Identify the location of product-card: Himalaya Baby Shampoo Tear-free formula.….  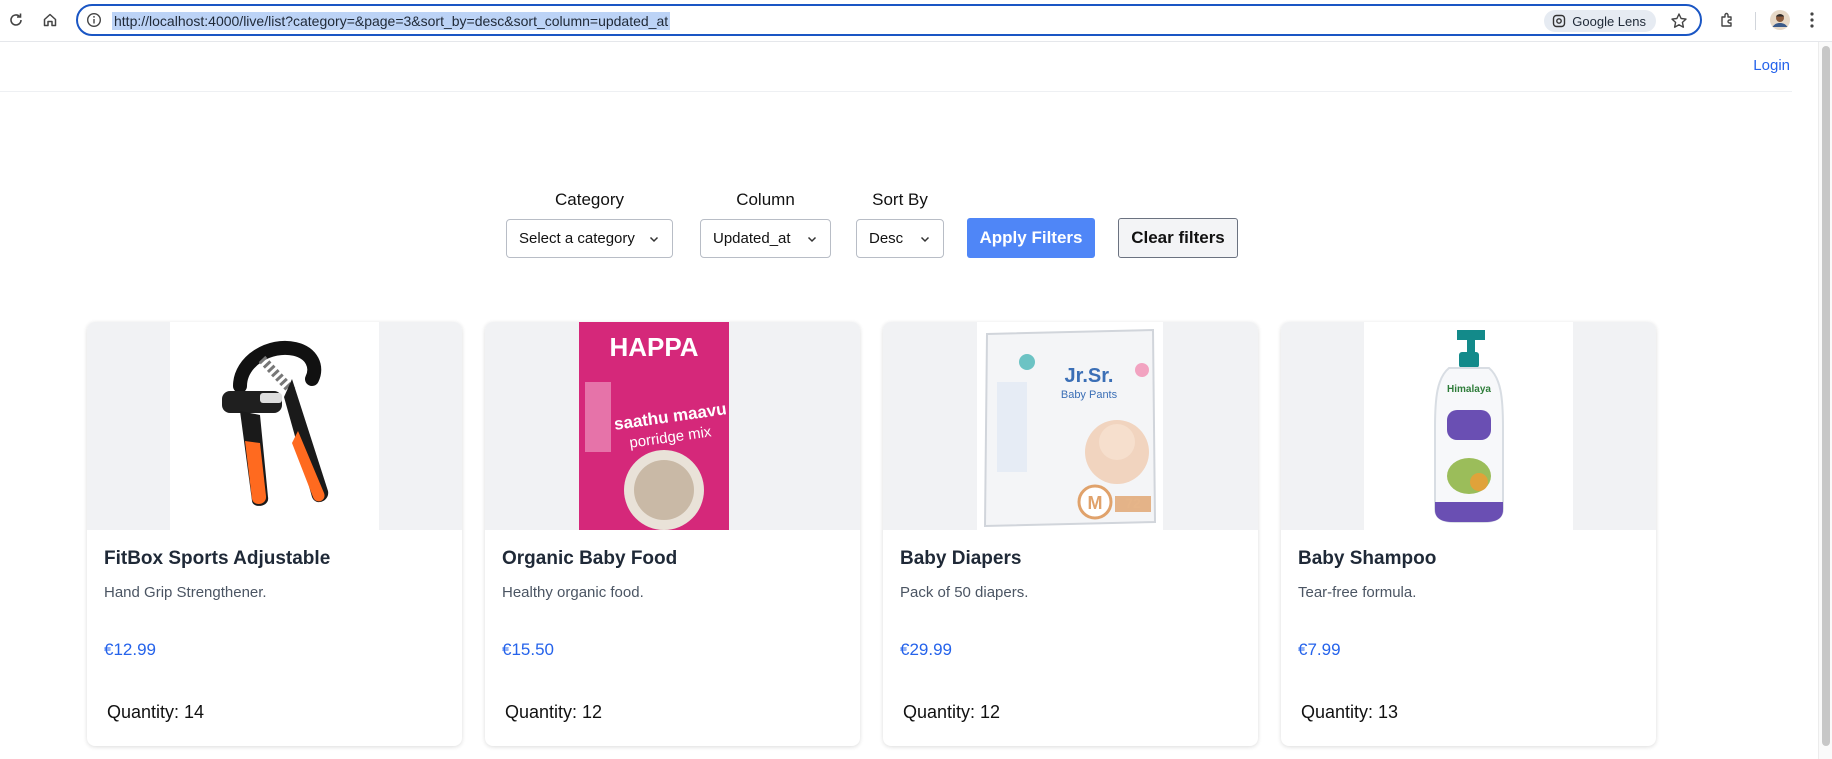
(1468, 534).